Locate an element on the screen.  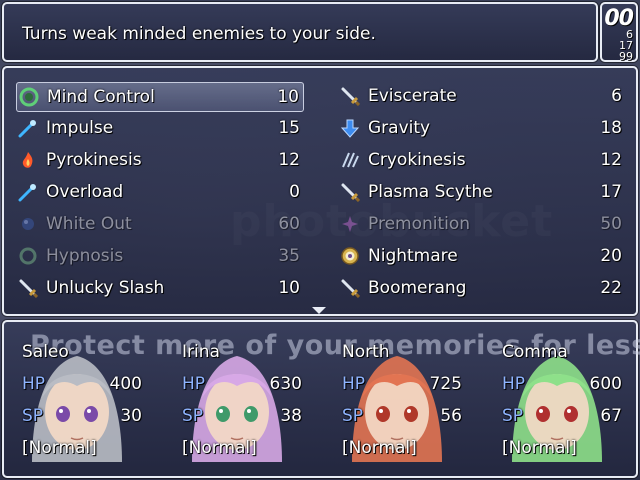
skill-name: Unlucky Slash is located at coordinates (105, 288).